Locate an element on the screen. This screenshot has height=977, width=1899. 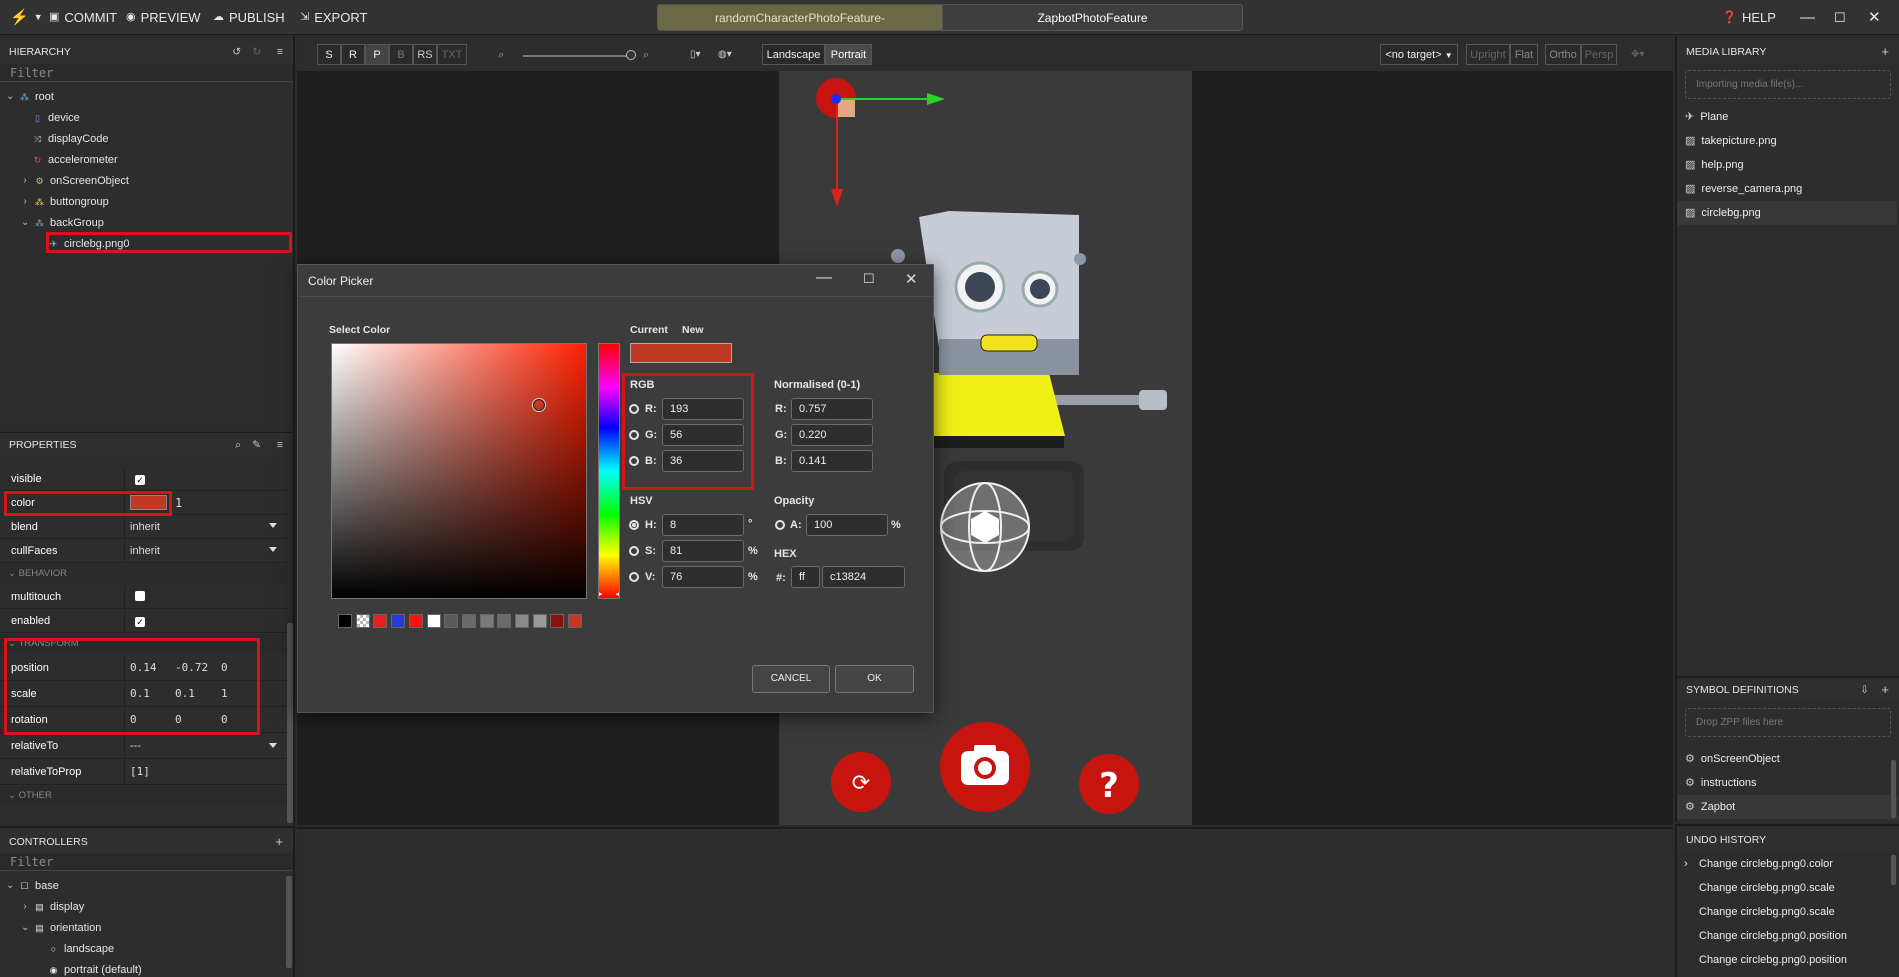
symbol-scrollbar is located at coordinates (1893, 789).